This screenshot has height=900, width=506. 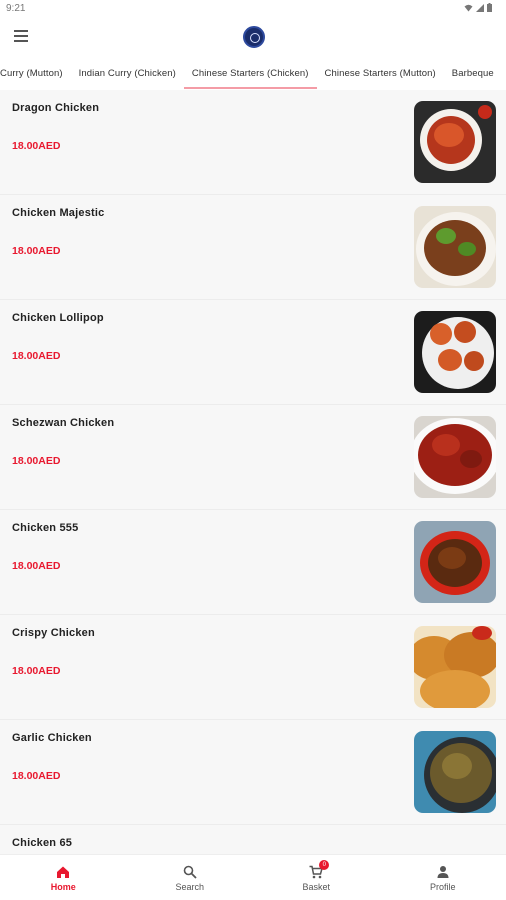 I want to click on item-name: Crispy Chicken, so click(x=53, y=633).